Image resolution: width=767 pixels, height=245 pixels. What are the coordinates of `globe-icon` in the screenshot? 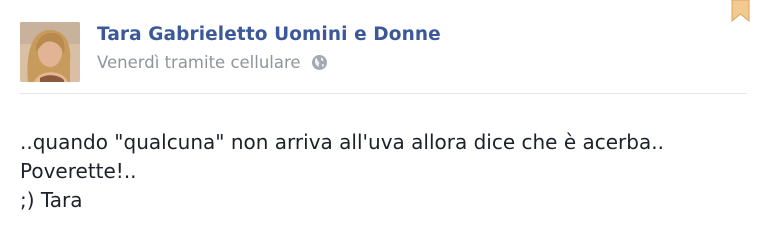 It's located at (319, 62).